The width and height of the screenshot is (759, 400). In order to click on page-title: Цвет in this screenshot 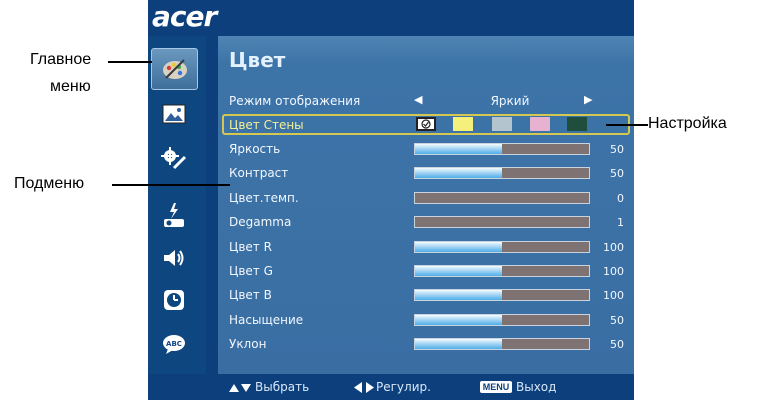, I will do `click(257, 60)`.